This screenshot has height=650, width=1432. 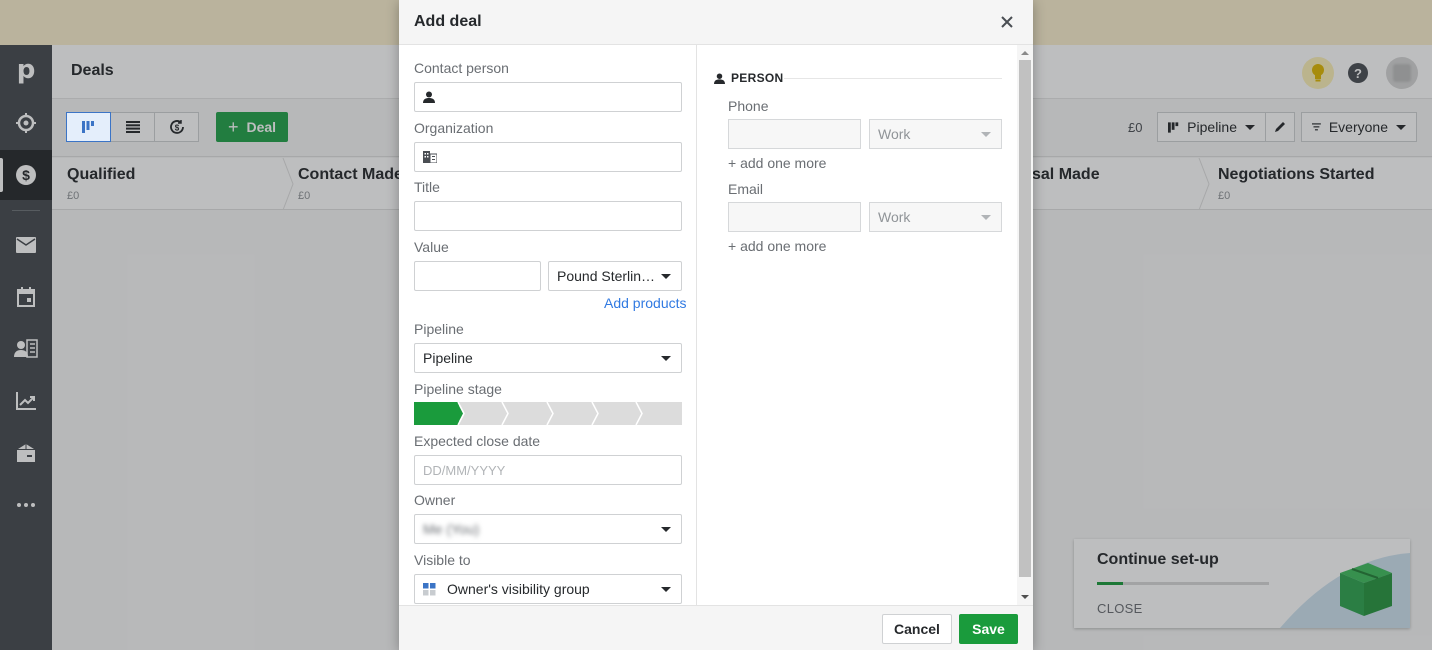 I want to click on contact-person-label: Contact person, so click(x=461, y=68).